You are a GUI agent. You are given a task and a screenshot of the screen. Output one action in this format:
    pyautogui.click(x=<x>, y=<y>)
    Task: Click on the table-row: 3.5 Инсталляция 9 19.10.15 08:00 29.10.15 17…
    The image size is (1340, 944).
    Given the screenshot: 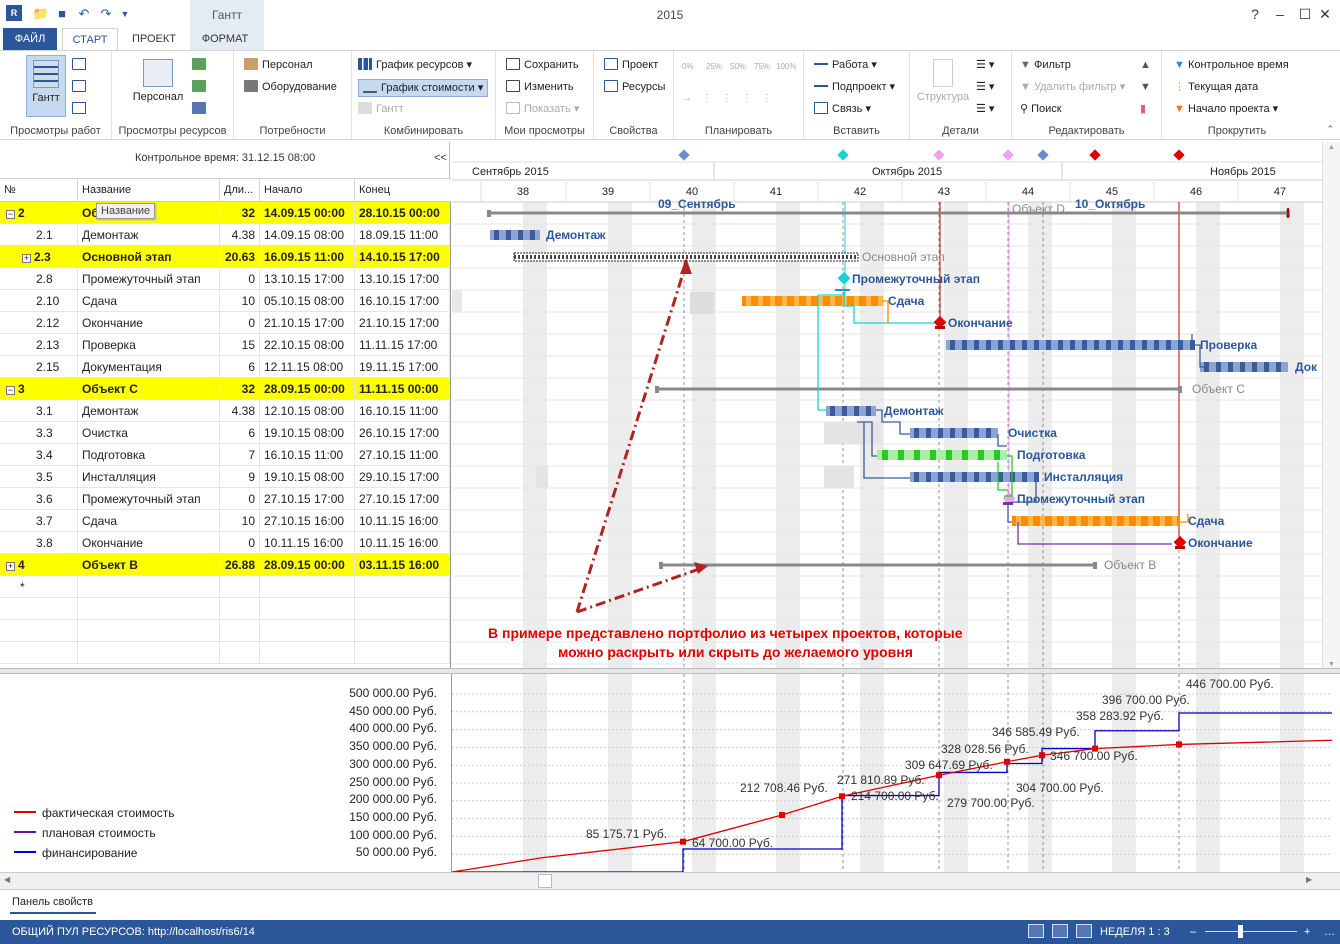 What is the action you would take?
    pyautogui.click(x=225, y=477)
    